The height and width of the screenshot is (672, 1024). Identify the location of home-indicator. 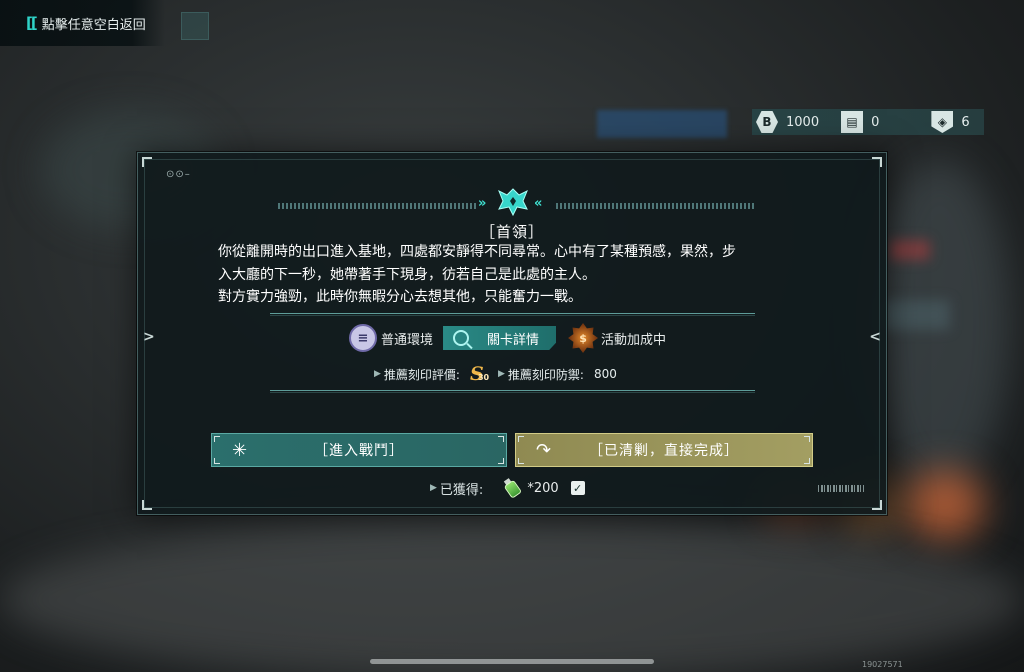
(512, 661).